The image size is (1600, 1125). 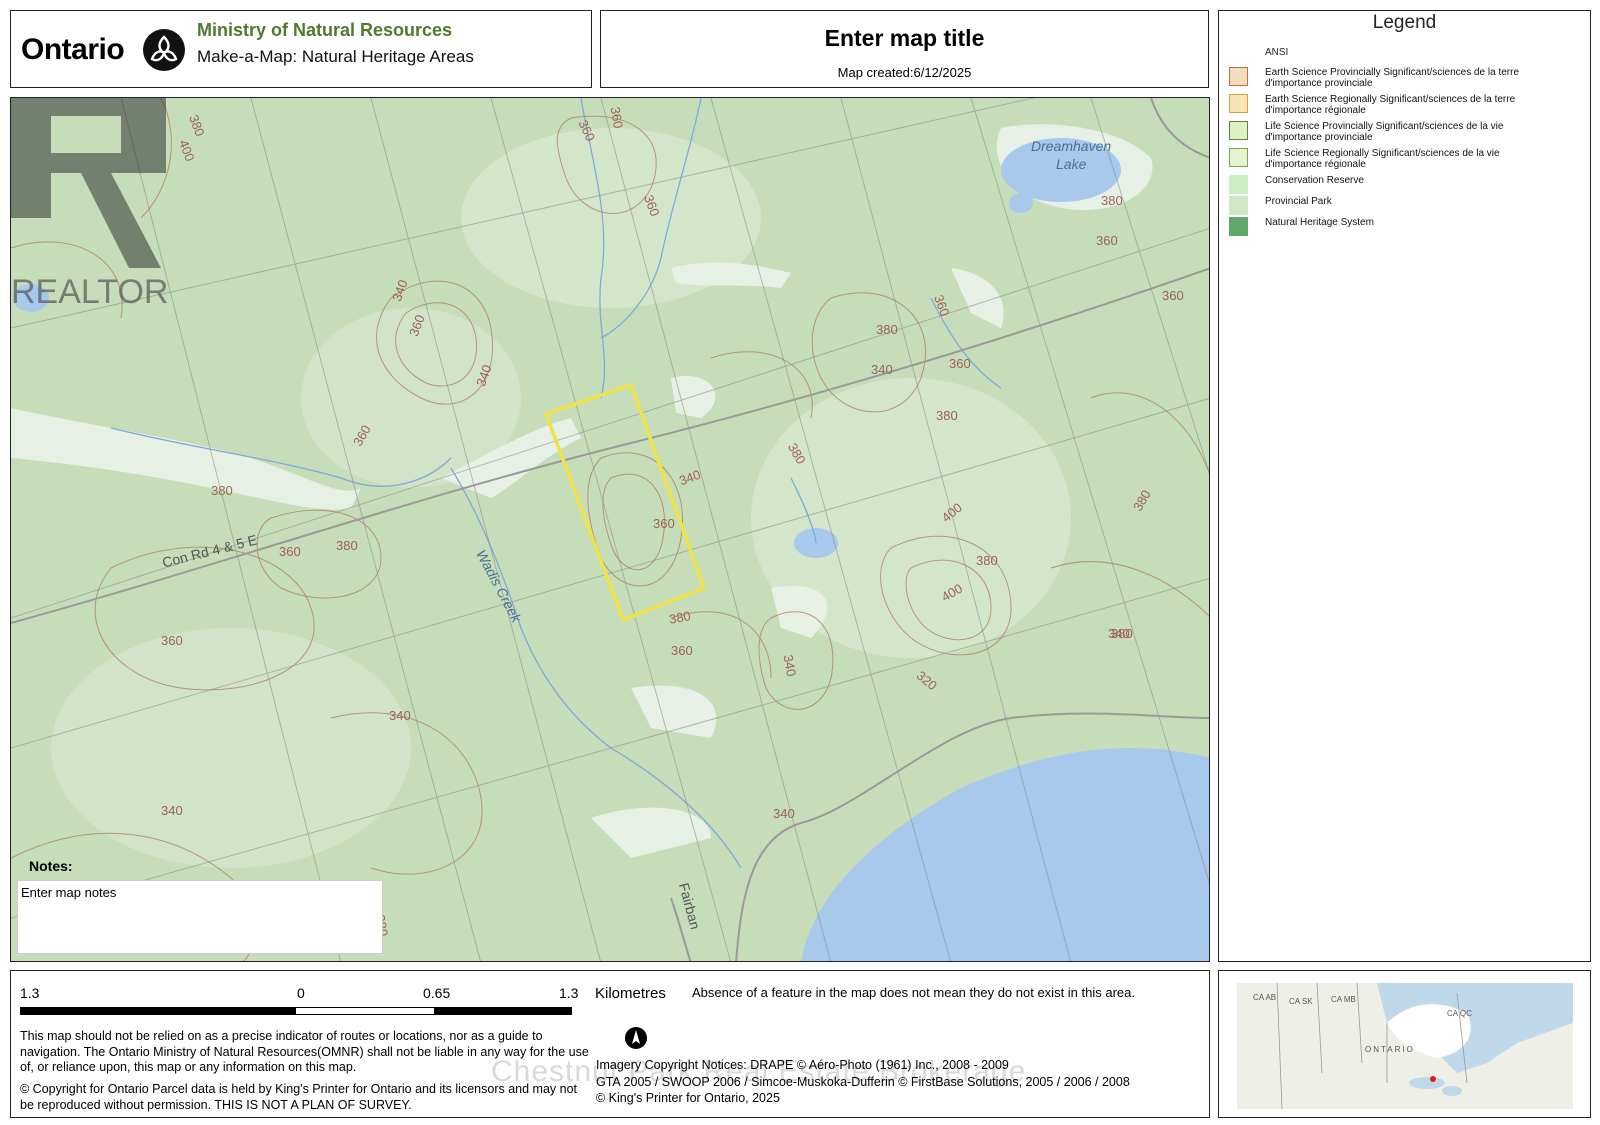 I want to click on lake-label-2: Lake, so click(x=1071, y=164).